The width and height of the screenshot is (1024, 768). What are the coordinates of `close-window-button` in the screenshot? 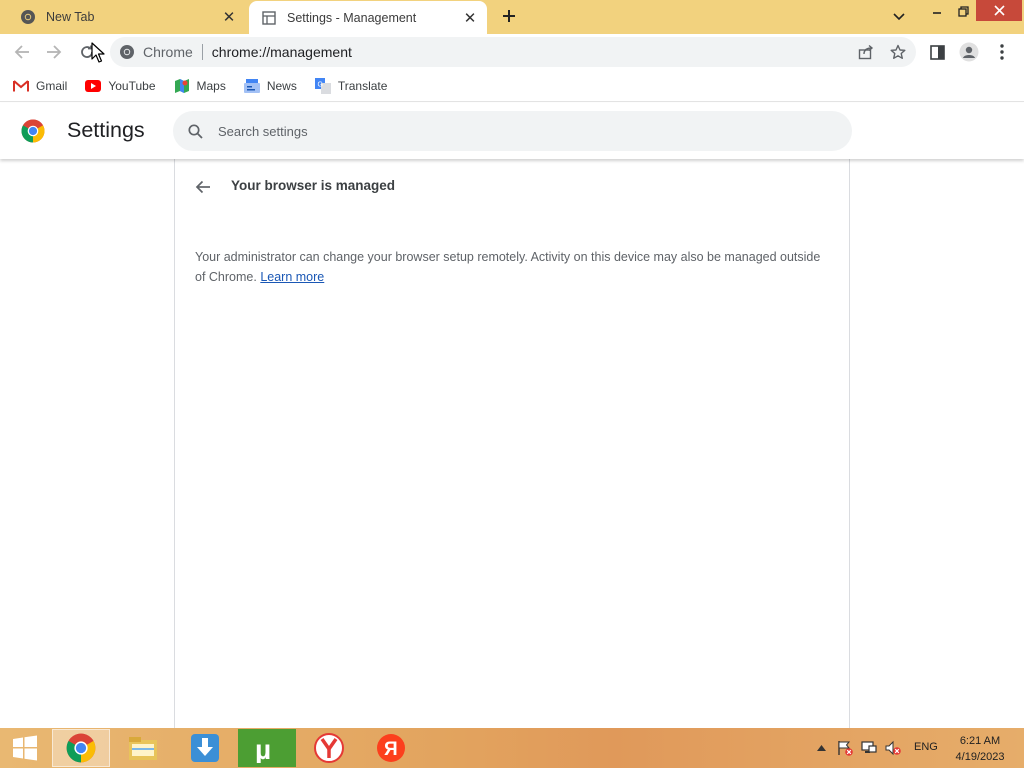 It's located at (999, 10).